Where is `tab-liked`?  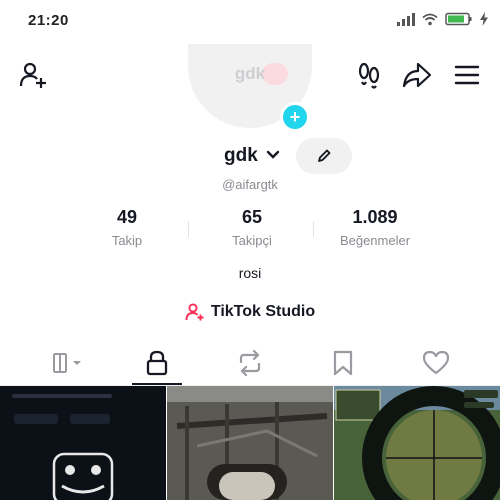
tab-liked is located at coordinates (436, 363).